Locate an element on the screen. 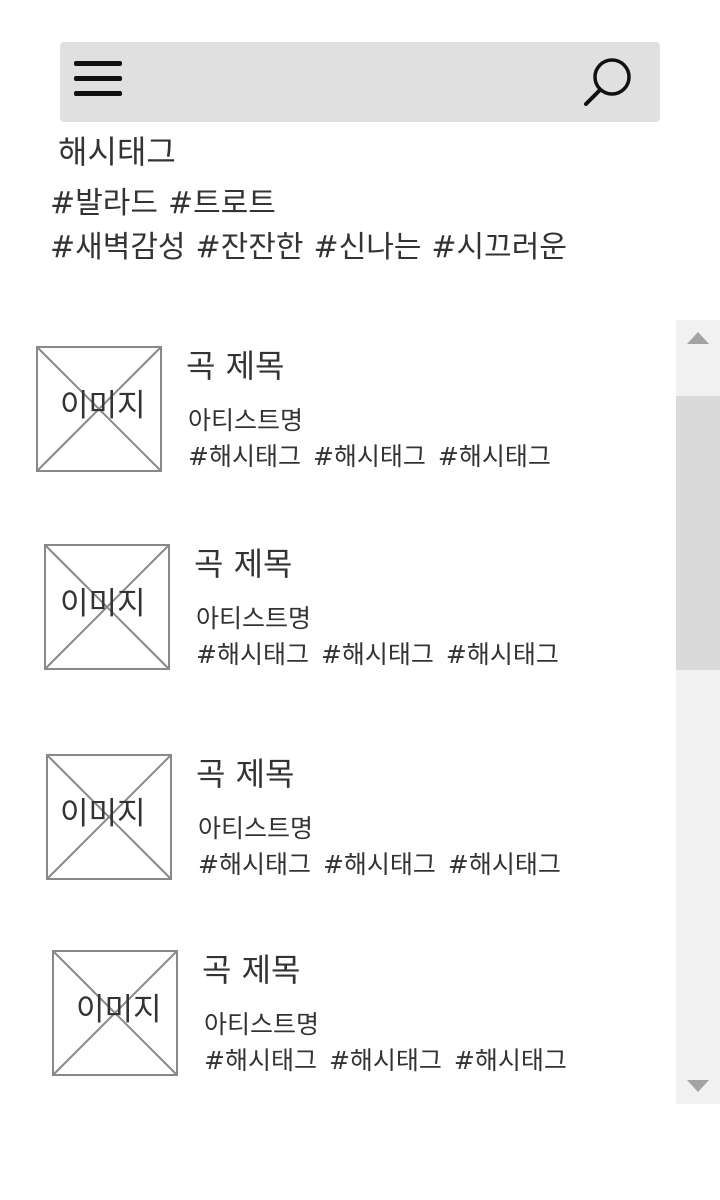  scroll-down-arrow-icon is located at coordinates (698, 1084).